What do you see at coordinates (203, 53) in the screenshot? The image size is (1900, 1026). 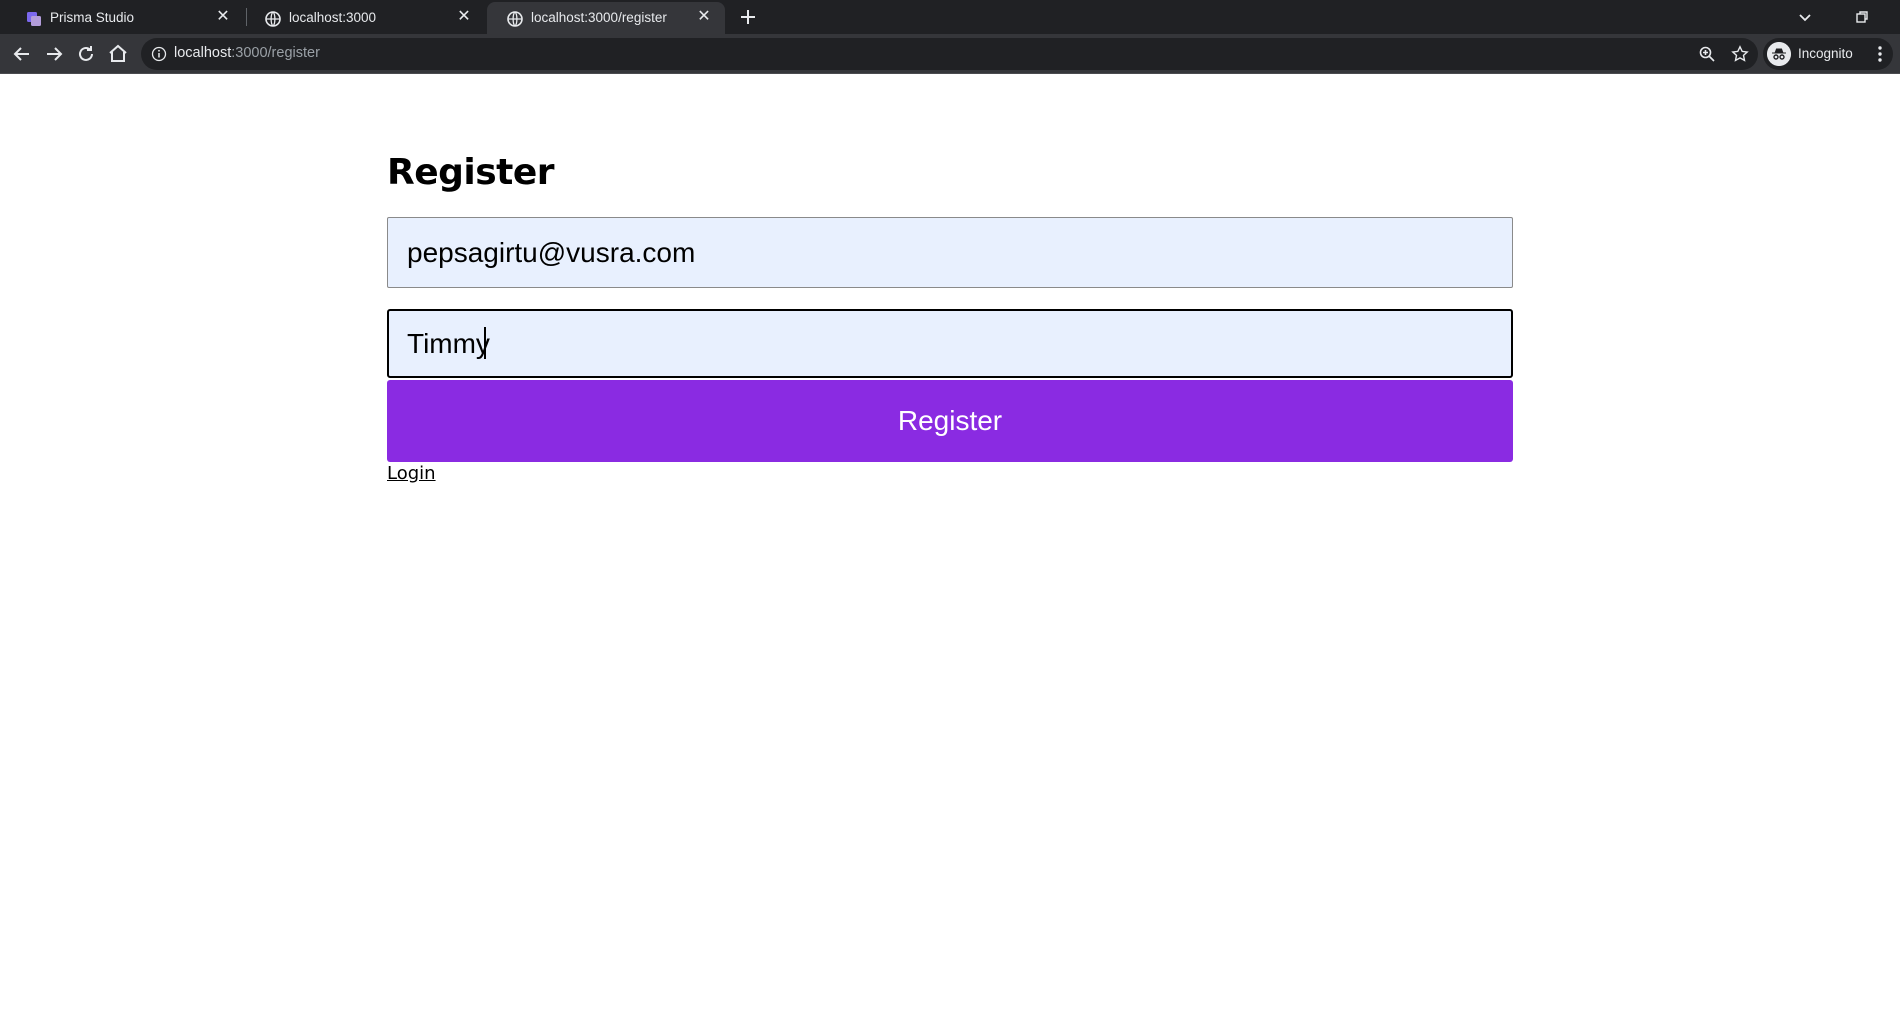 I see `url-host: localhost` at bounding box center [203, 53].